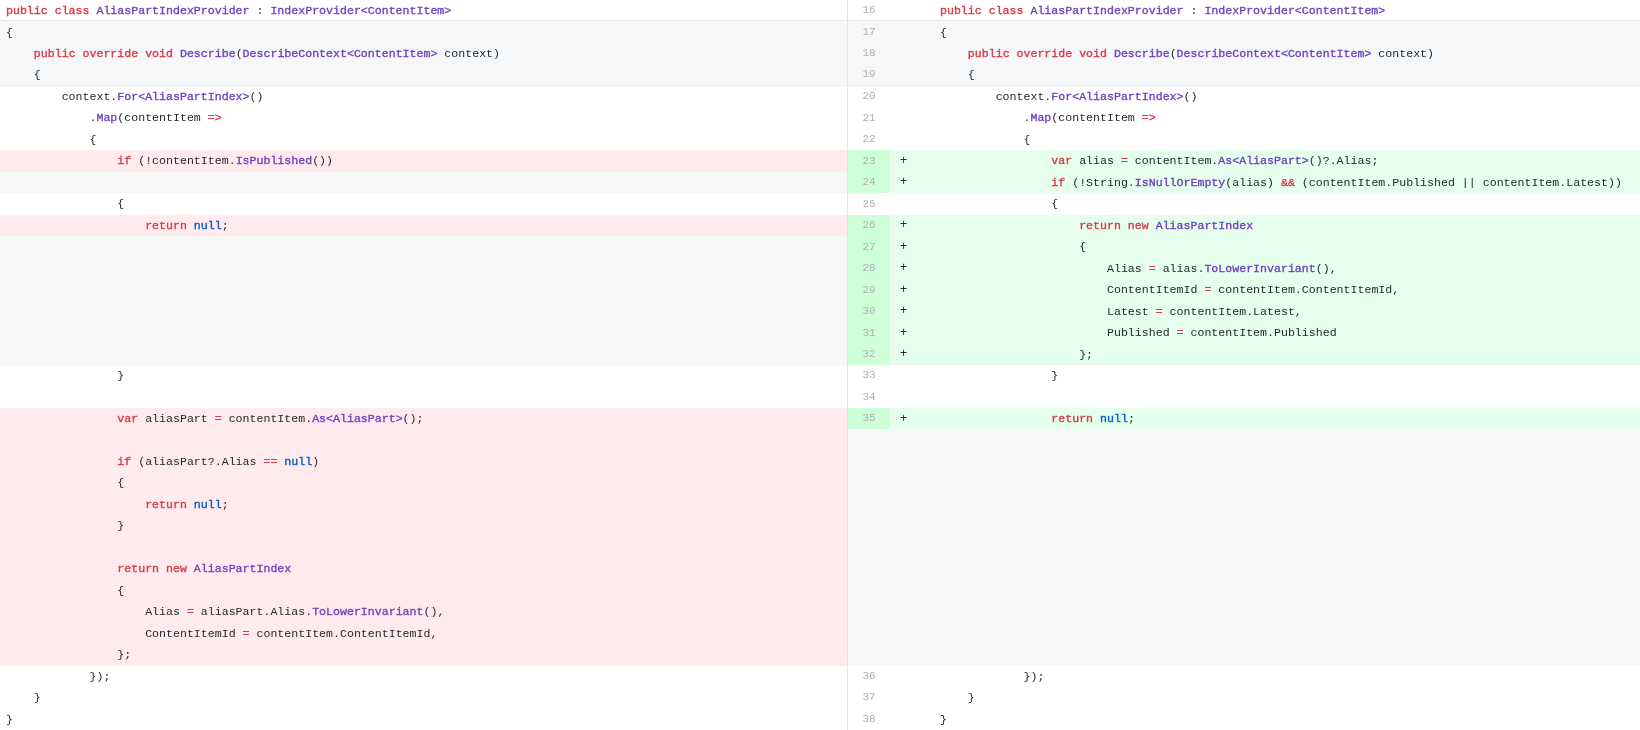 Image resolution: width=1640 pixels, height=730 pixels. I want to click on line-number: 28, so click(869, 268).